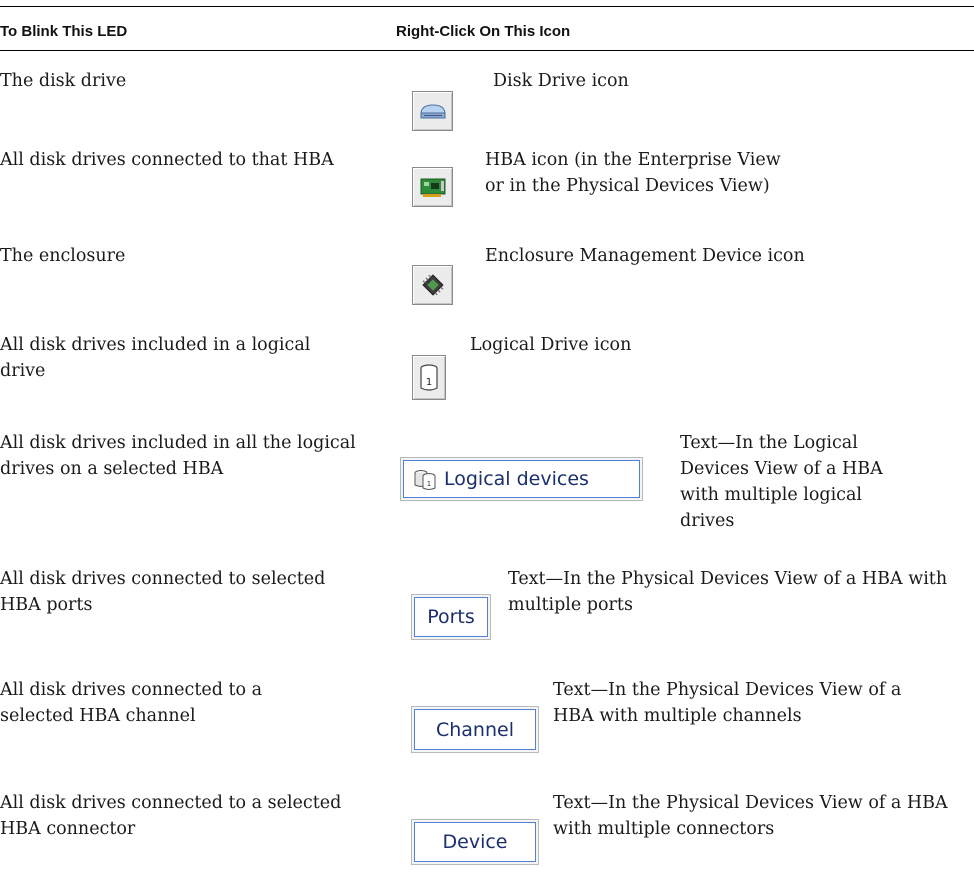 The image size is (974, 891). I want to click on table-header-rule, so click(487, 50).